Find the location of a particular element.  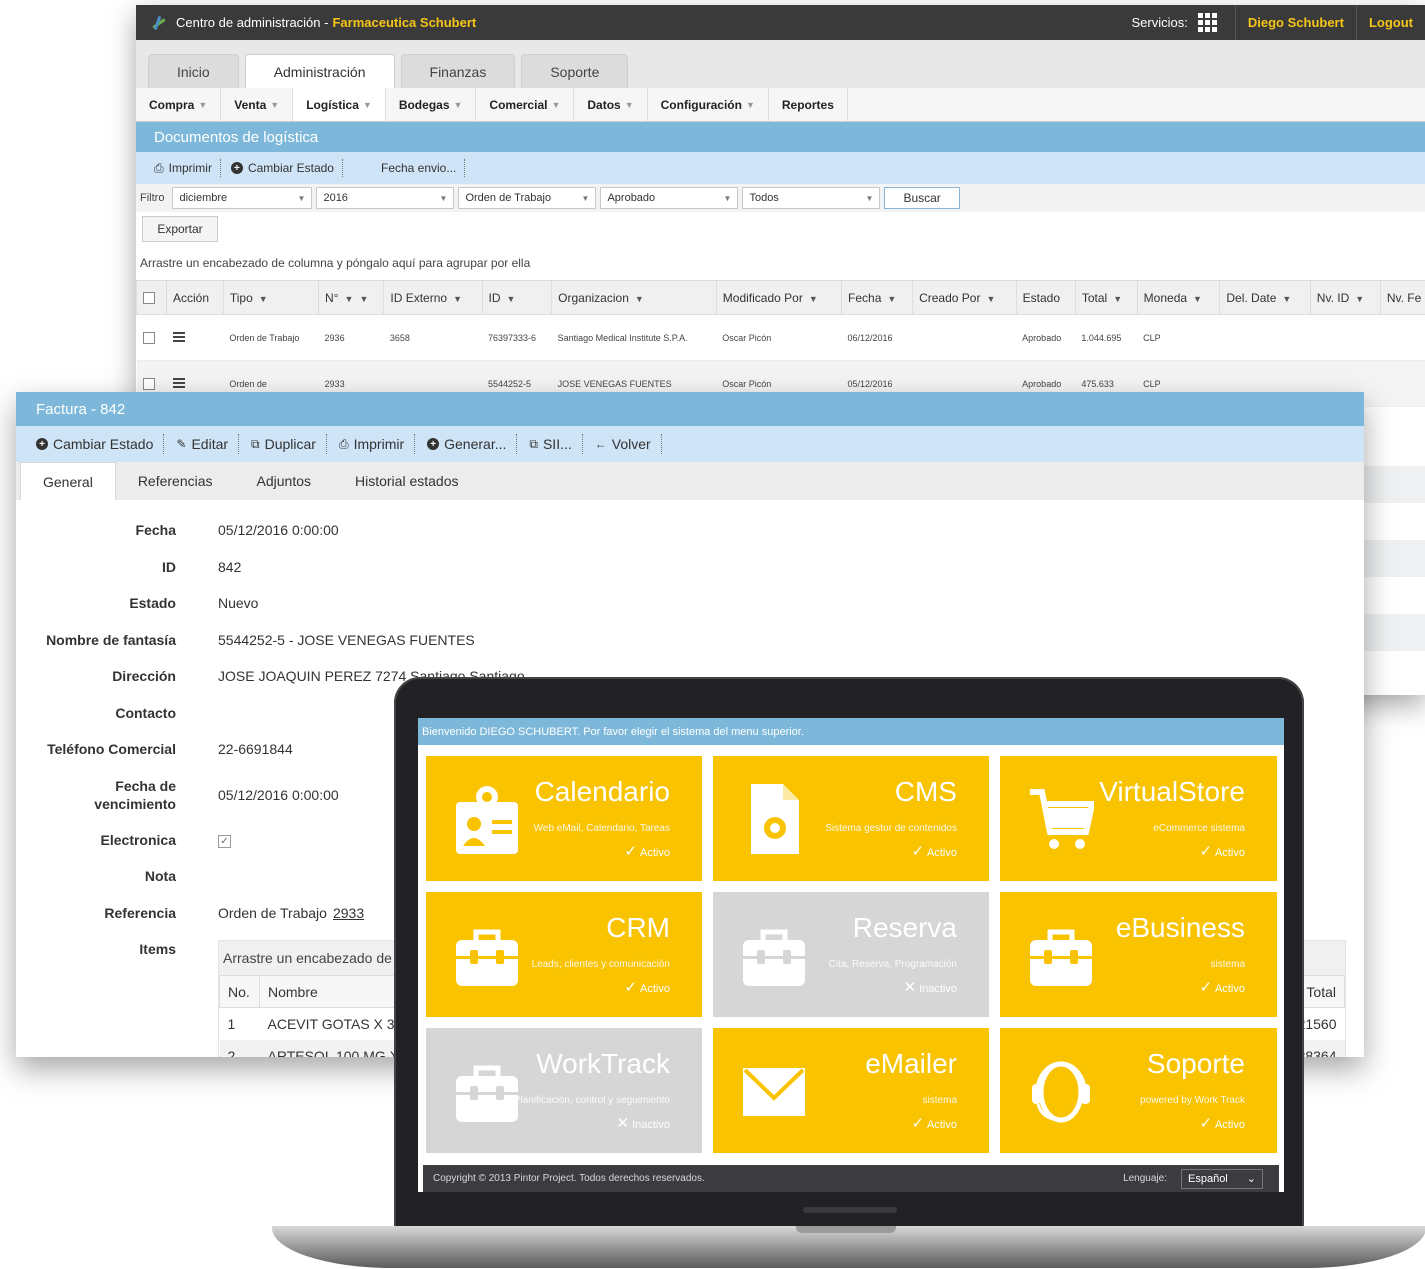

month-select: diciembre ▼ is located at coordinates (242, 198).